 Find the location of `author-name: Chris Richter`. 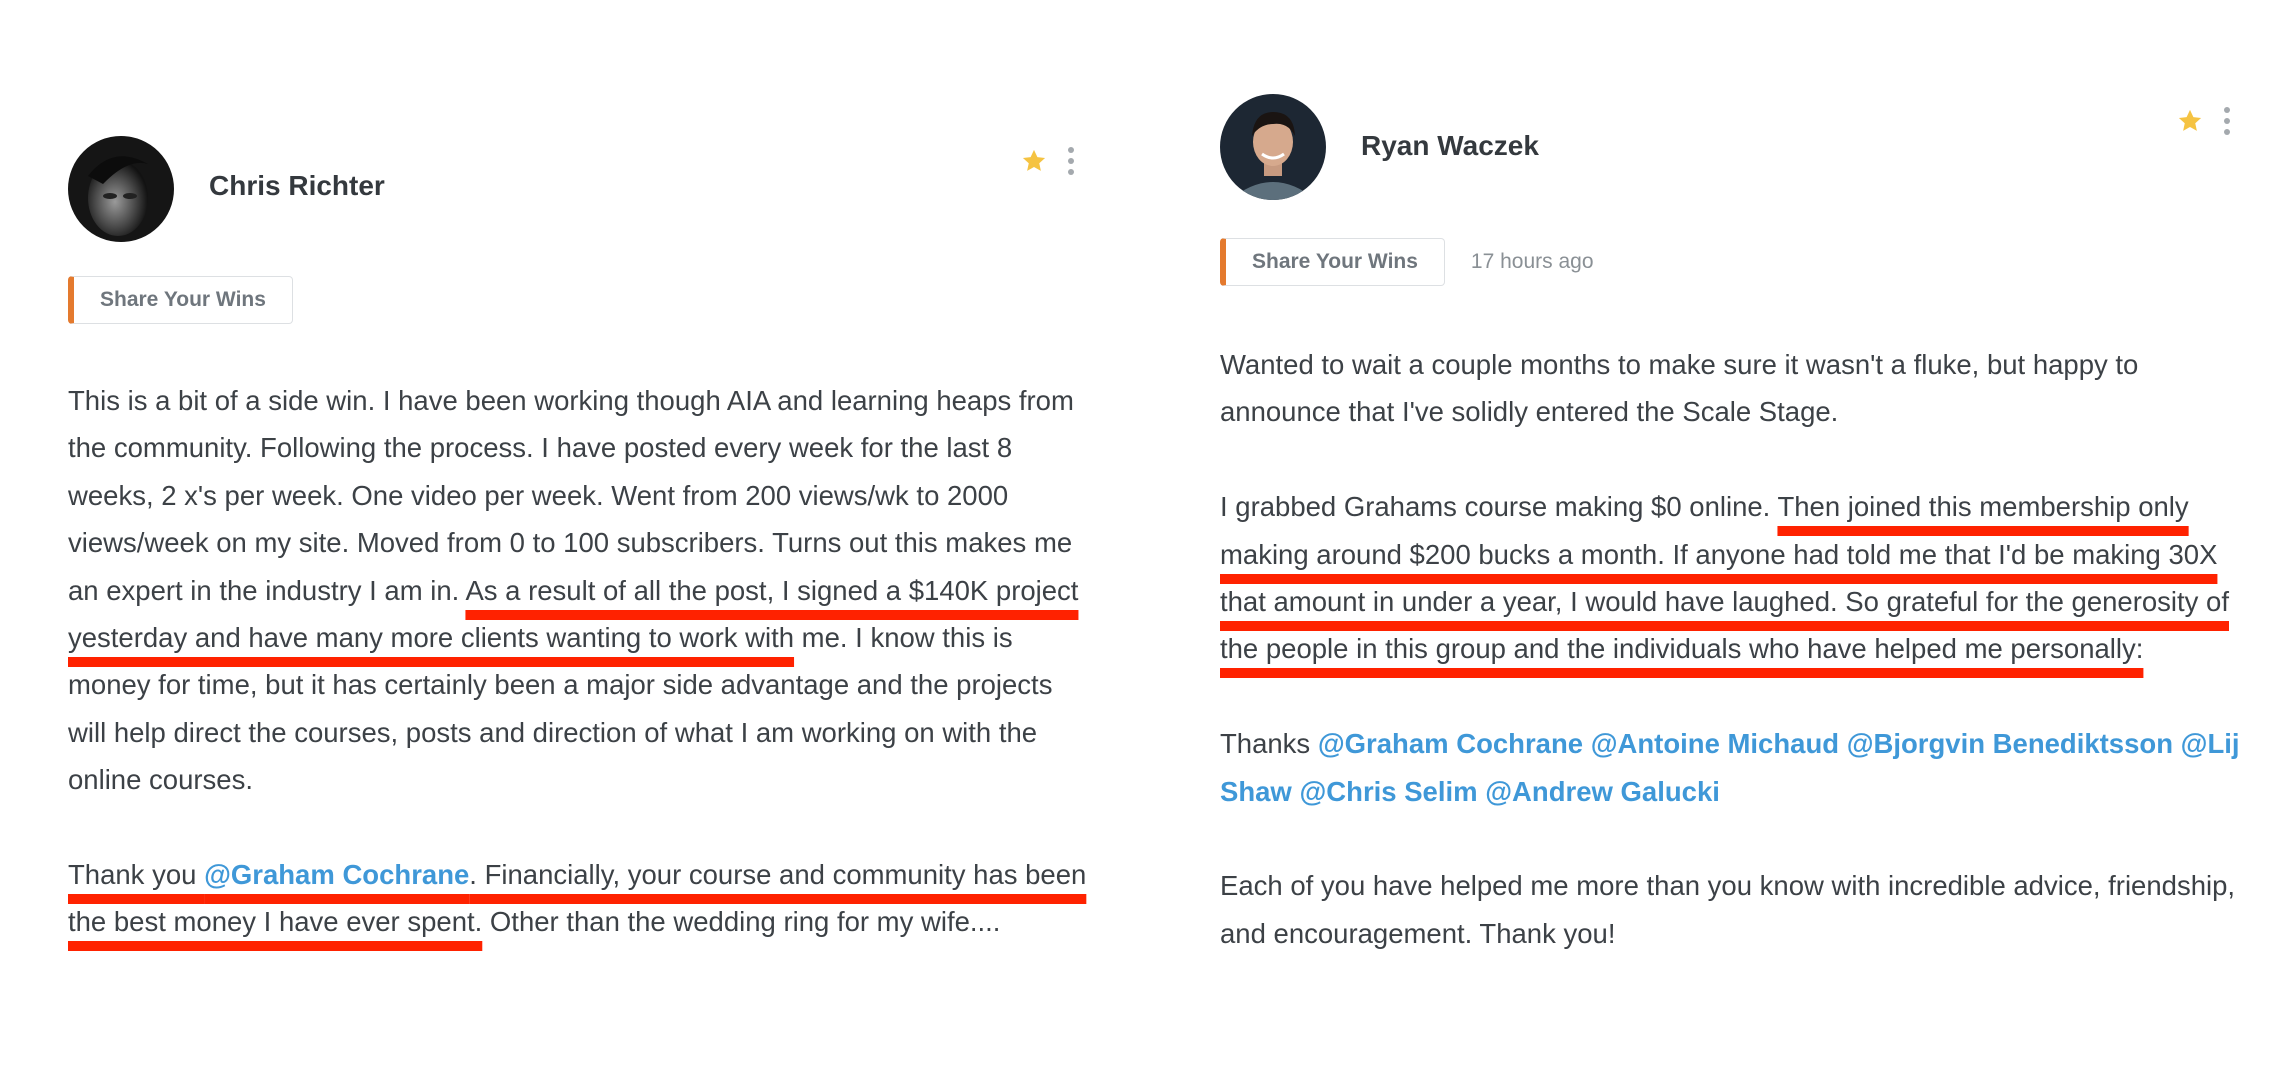

author-name: Chris Richter is located at coordinates (297, 186).